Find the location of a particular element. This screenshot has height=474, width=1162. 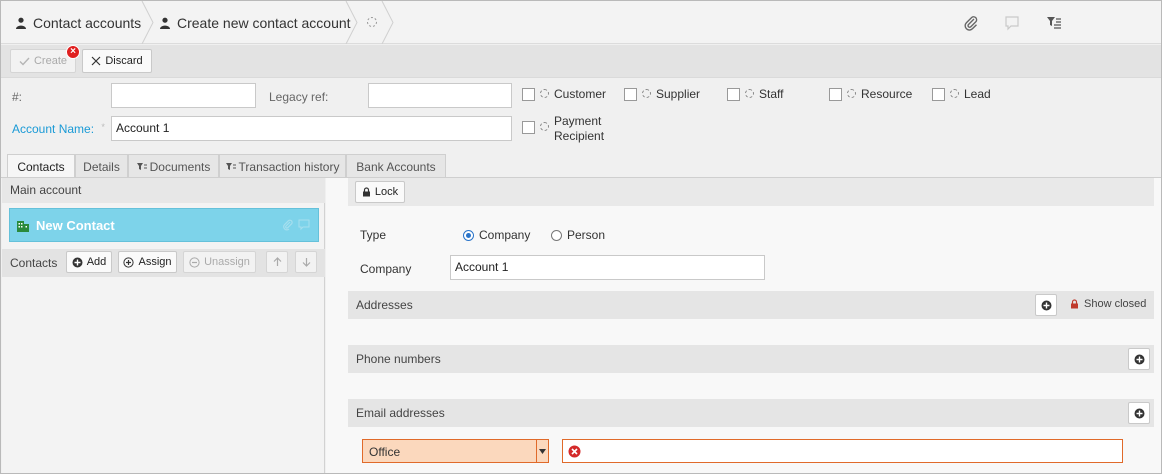

tab-bank-accounts: Bank Accounts is located at coordinates (396, 166).